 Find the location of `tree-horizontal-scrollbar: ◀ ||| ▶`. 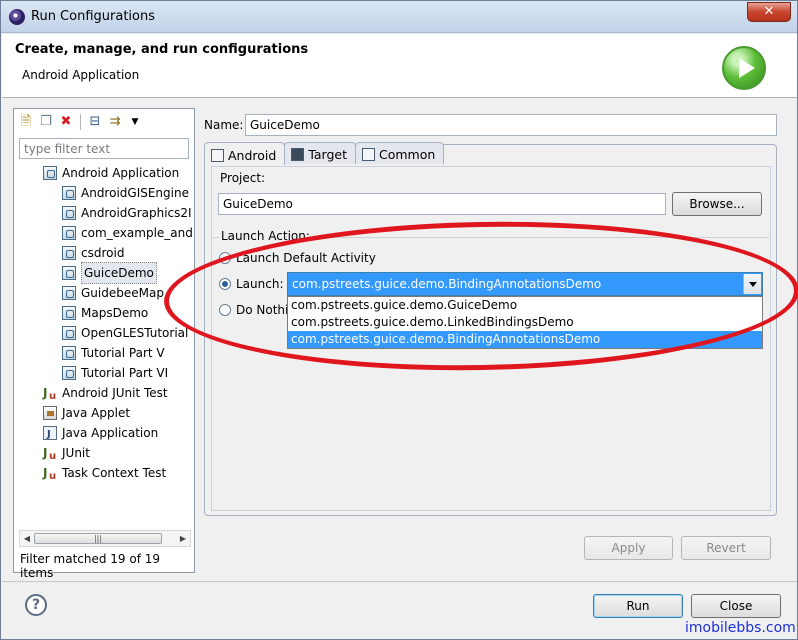

tree-horizontal-scrollbar: ◀ ||| ▶ is located at coordinates (105, 538).